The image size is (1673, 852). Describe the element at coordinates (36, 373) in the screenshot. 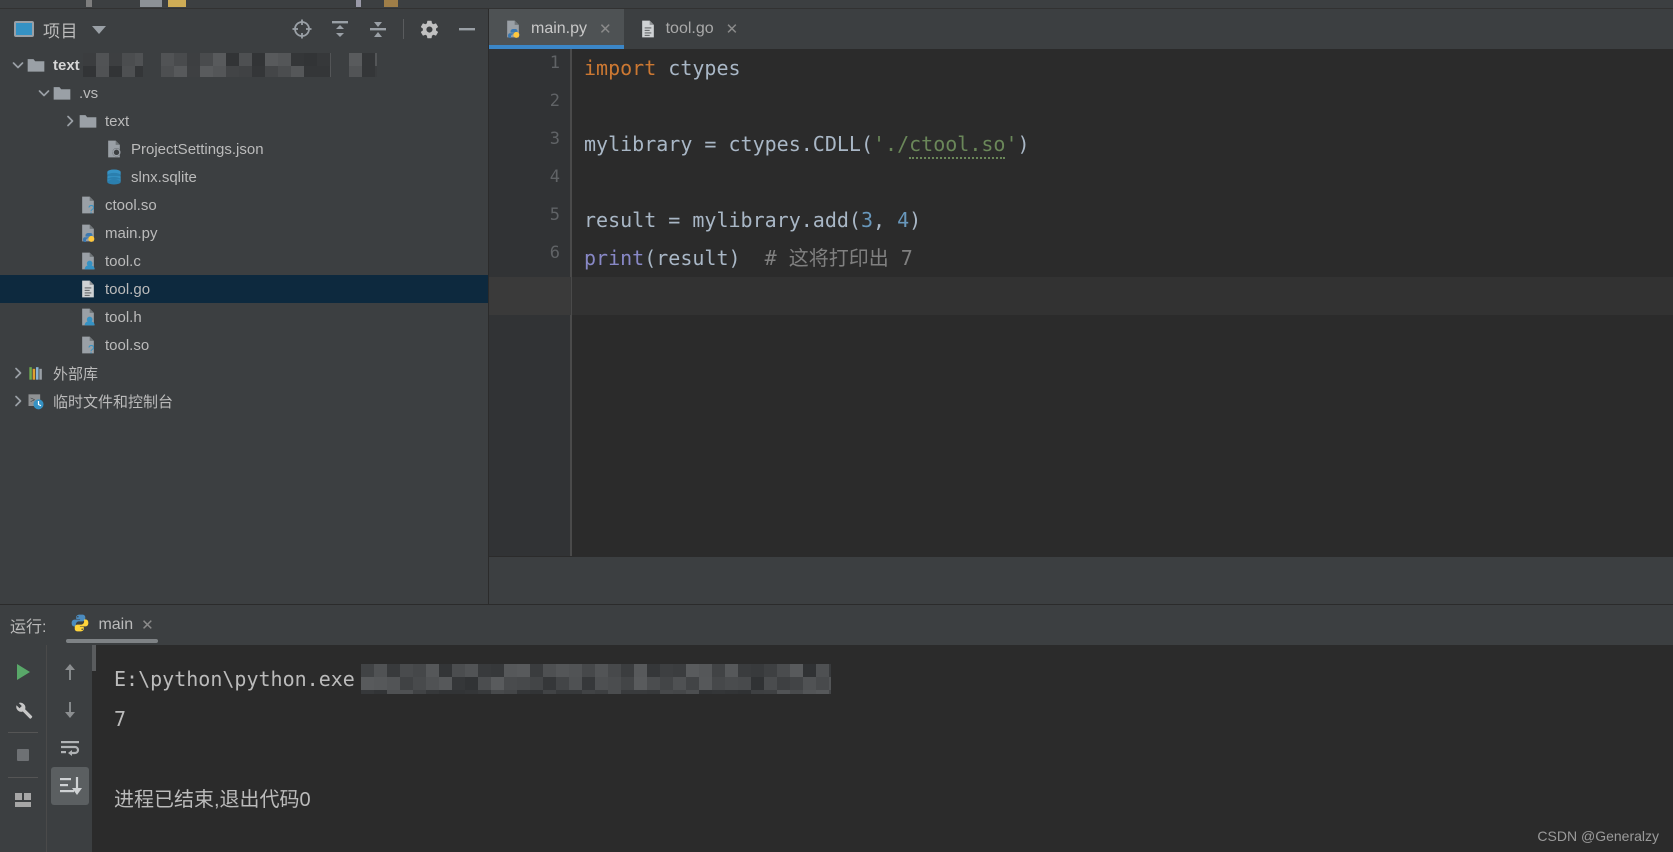

I see `external-libraries-icon` at that location.